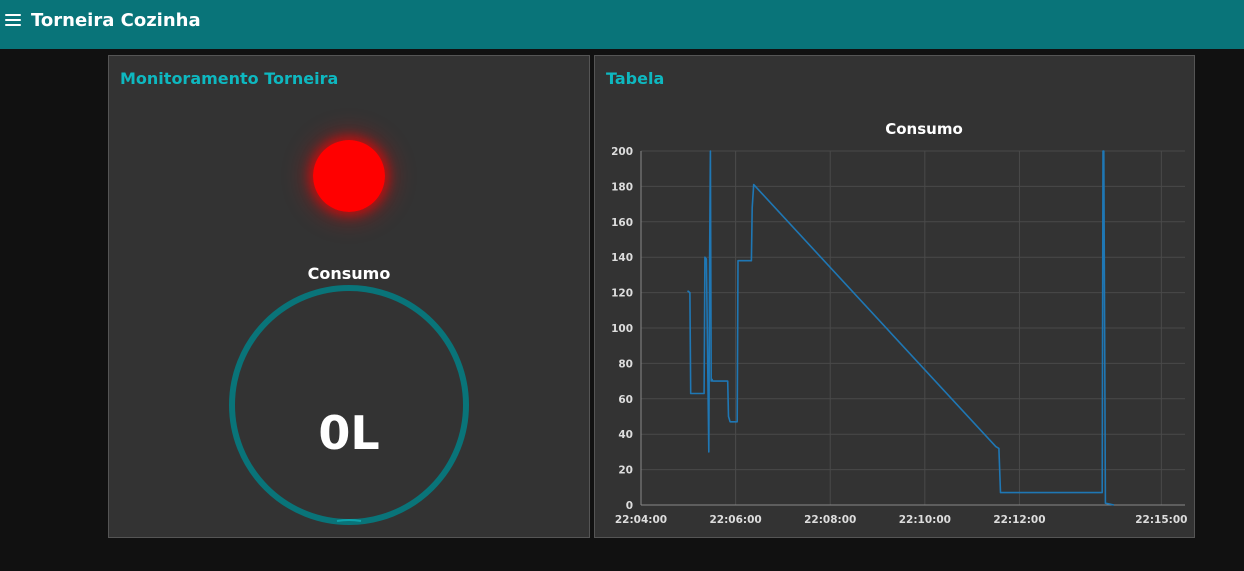  What do you see at coordinates (622, 152) in the screenshot?
I see `y-tick-label: 200` at bounding box center [622, 152].